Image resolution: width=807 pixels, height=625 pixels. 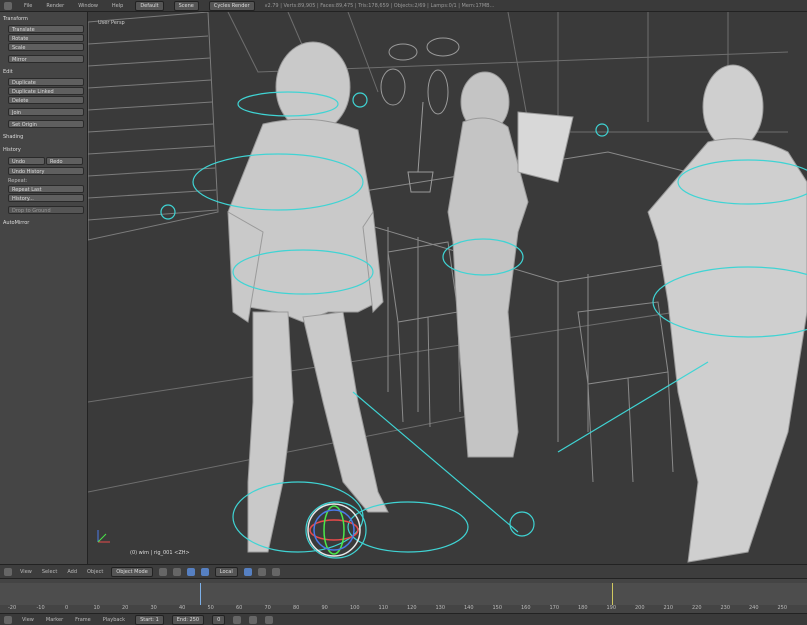 I want to click on timeline-tick: 90, so click(x=324, y=608).